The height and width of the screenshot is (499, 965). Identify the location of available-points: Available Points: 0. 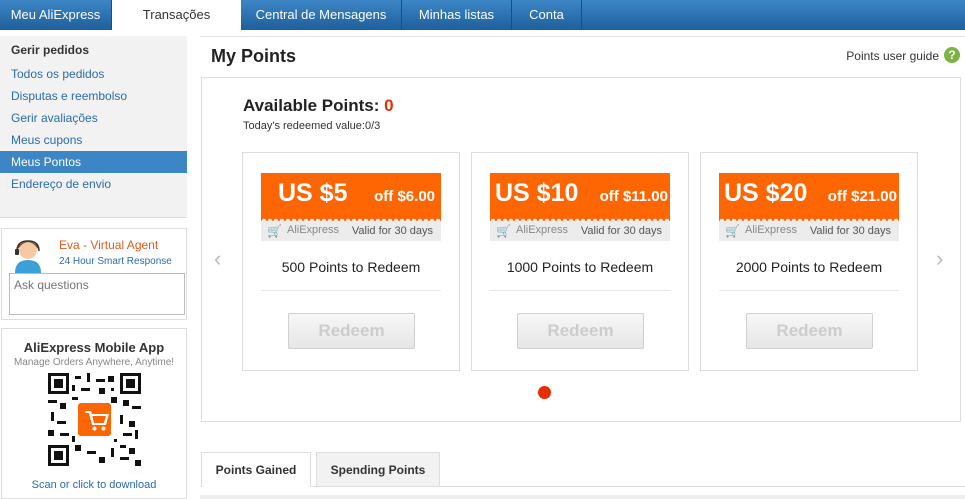
(318, 106).